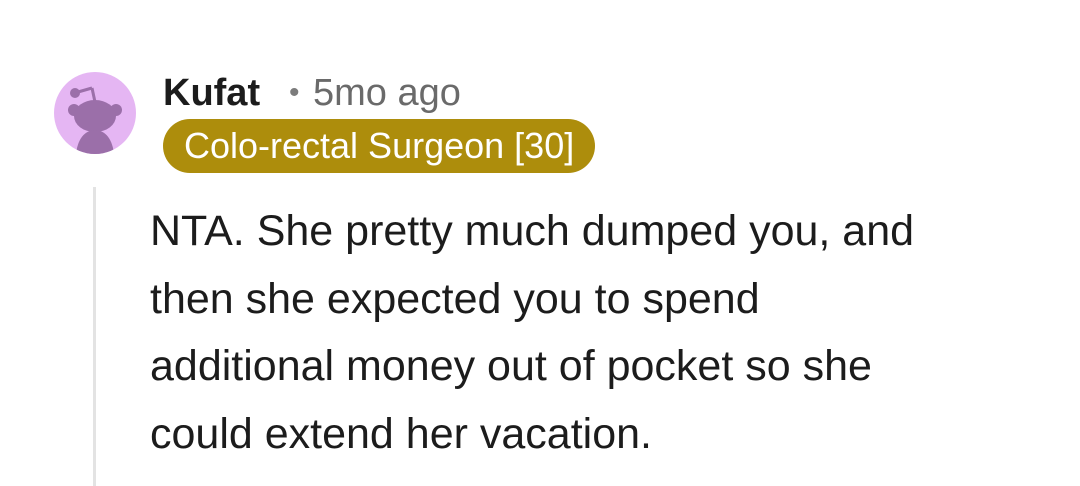 The width and height of the screenshot is (1080, 486). Describe the element at coordinates (94, 336) in the screenshot. I see `thread-collapse-line` at that location.